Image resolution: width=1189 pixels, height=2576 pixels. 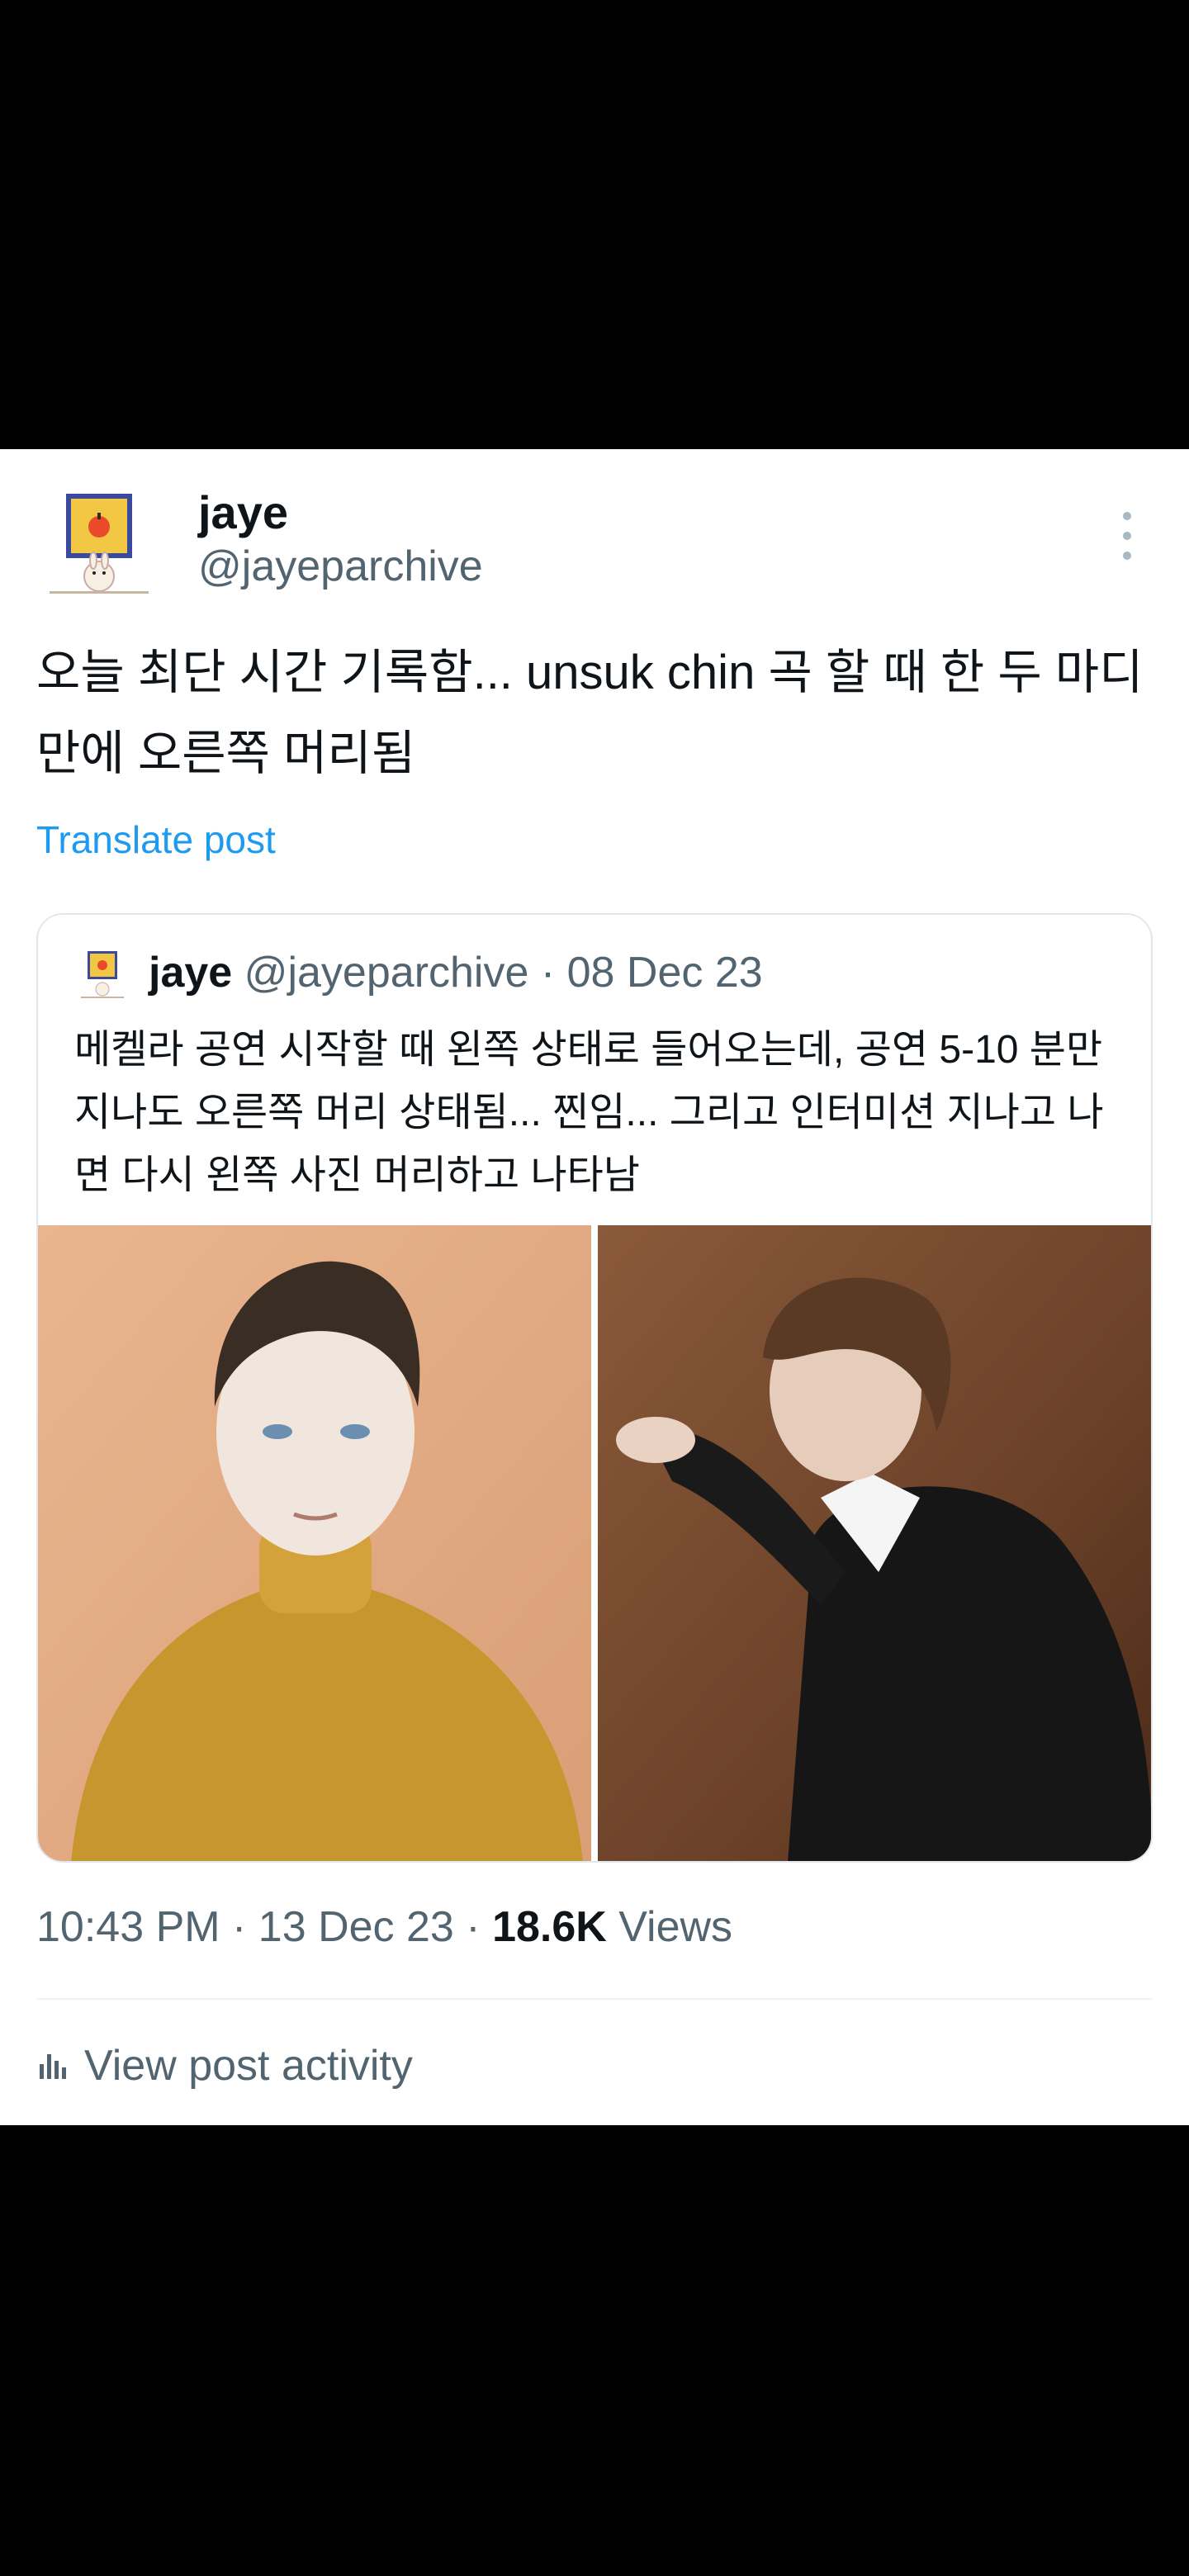 What do you see at coordinates (314, 1544) in the screenshot?
I see `quoted-image-portrait` at bounding box center [314, 1544].